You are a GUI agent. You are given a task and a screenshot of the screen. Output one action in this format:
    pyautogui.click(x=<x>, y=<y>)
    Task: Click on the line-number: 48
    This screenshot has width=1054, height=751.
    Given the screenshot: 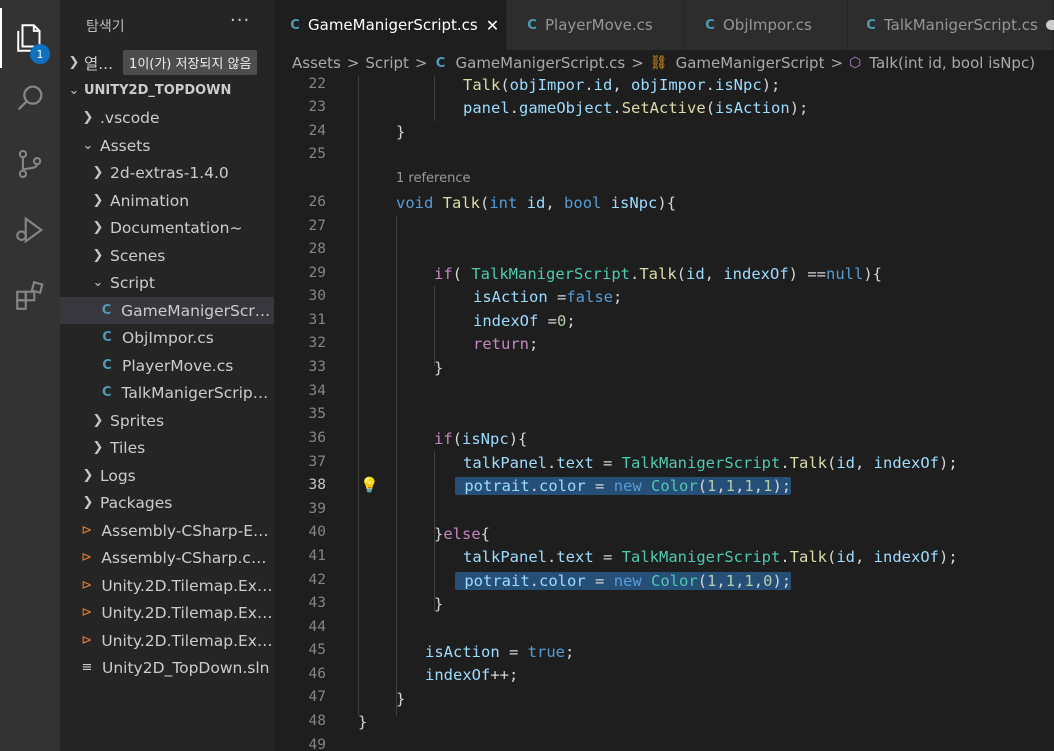 What is the action you would take?
    pyautogui.click(x=317, y=721)
    